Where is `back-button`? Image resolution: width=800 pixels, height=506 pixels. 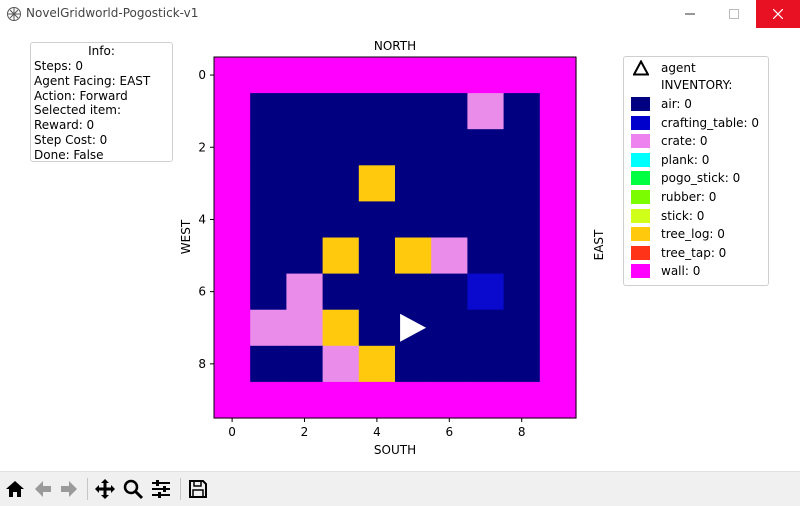 back-button is located at coordinates (43, 489).